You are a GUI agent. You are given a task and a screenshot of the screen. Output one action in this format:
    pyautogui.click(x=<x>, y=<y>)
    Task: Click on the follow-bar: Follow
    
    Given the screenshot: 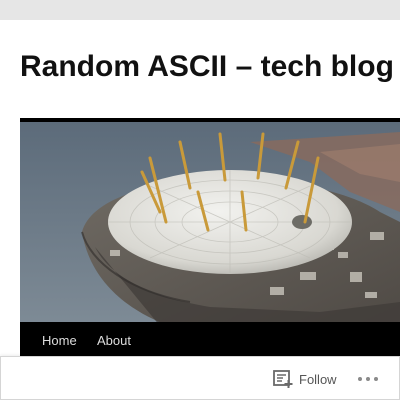 What is the action you would take?
    pyautogui.click(x=200, y=378)
    